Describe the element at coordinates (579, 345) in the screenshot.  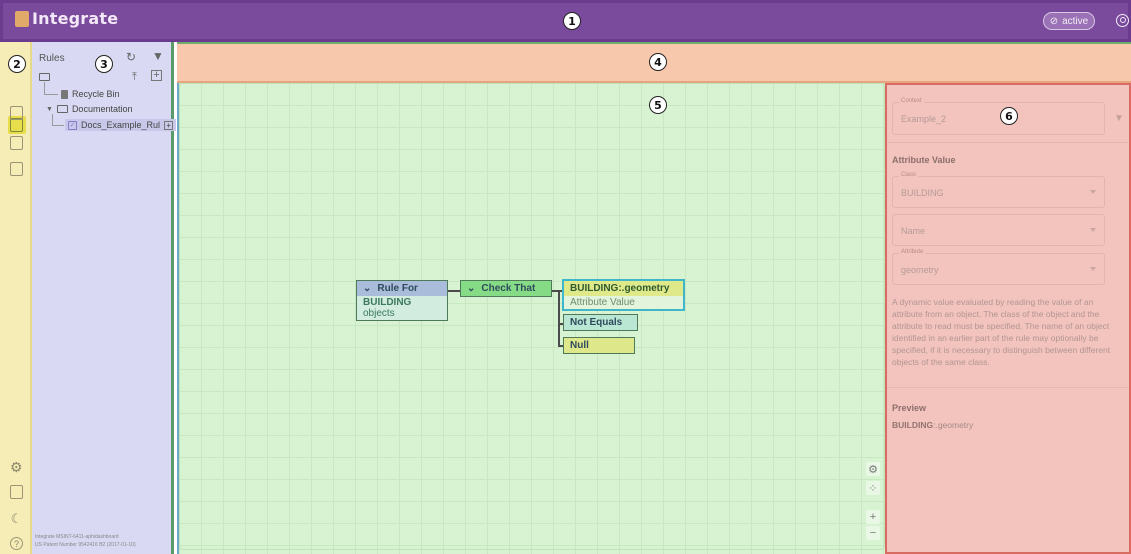
I see `value-node-title: Null` at that location.